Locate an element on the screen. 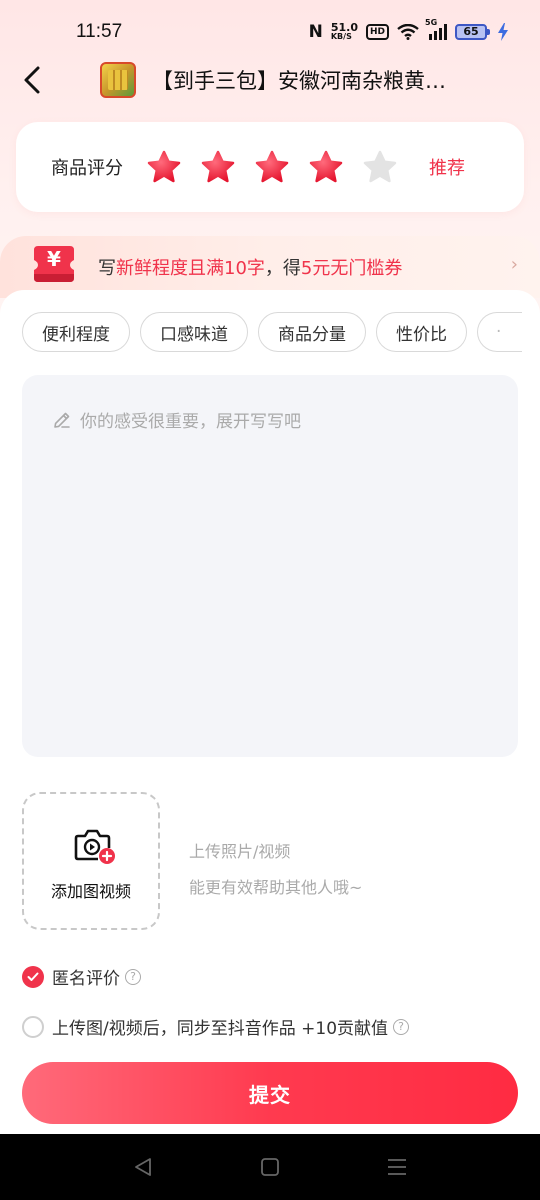 This screenshot has height=1200, width=540. star-rating is located at coordinates (272, 167).